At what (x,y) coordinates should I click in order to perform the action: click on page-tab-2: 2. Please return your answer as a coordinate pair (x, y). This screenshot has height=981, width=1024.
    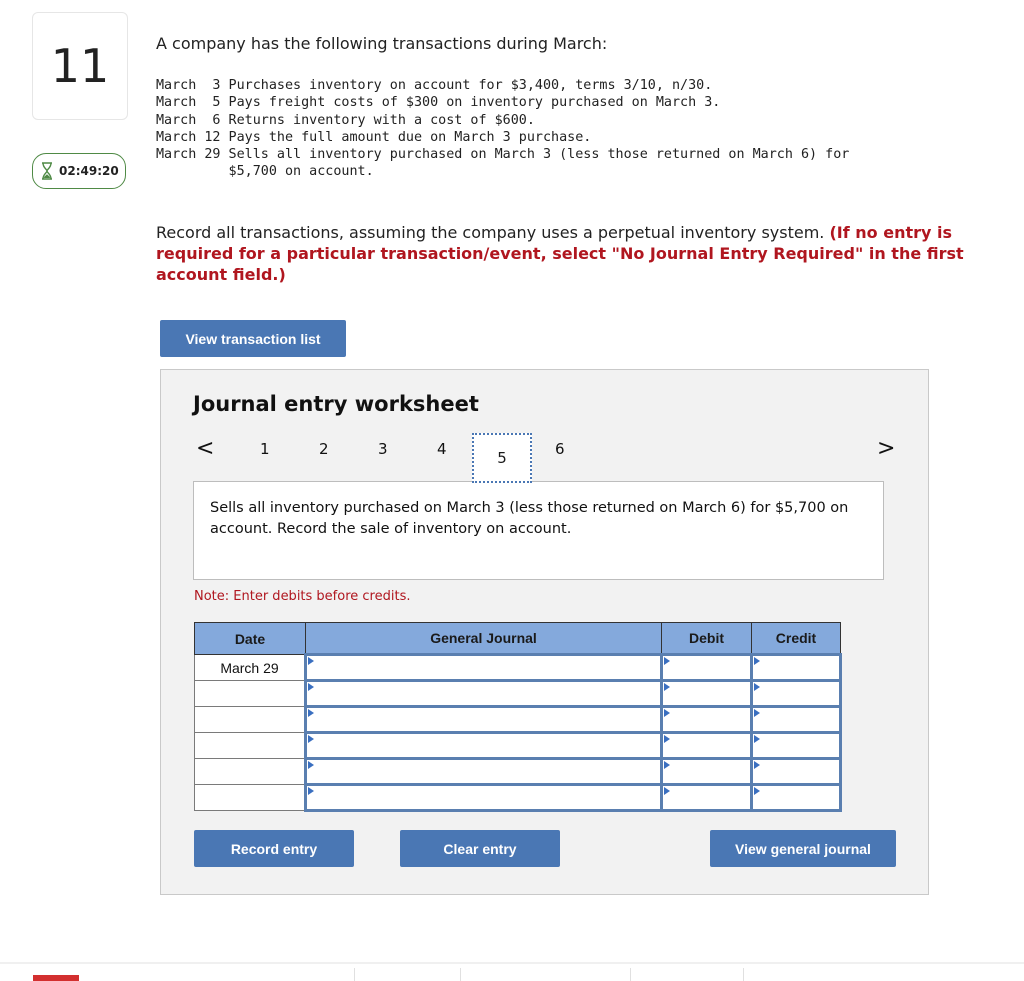
    Looking at the image, I should click on (324, 449).